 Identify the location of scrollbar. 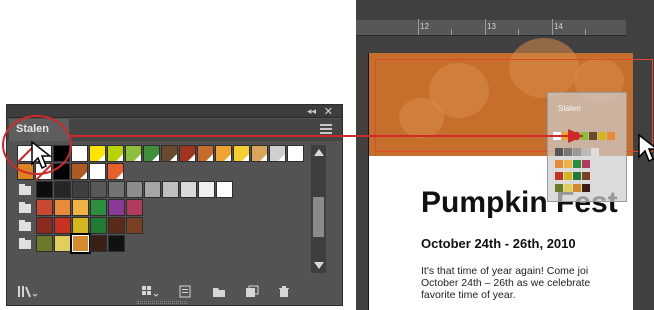
(318, 209).